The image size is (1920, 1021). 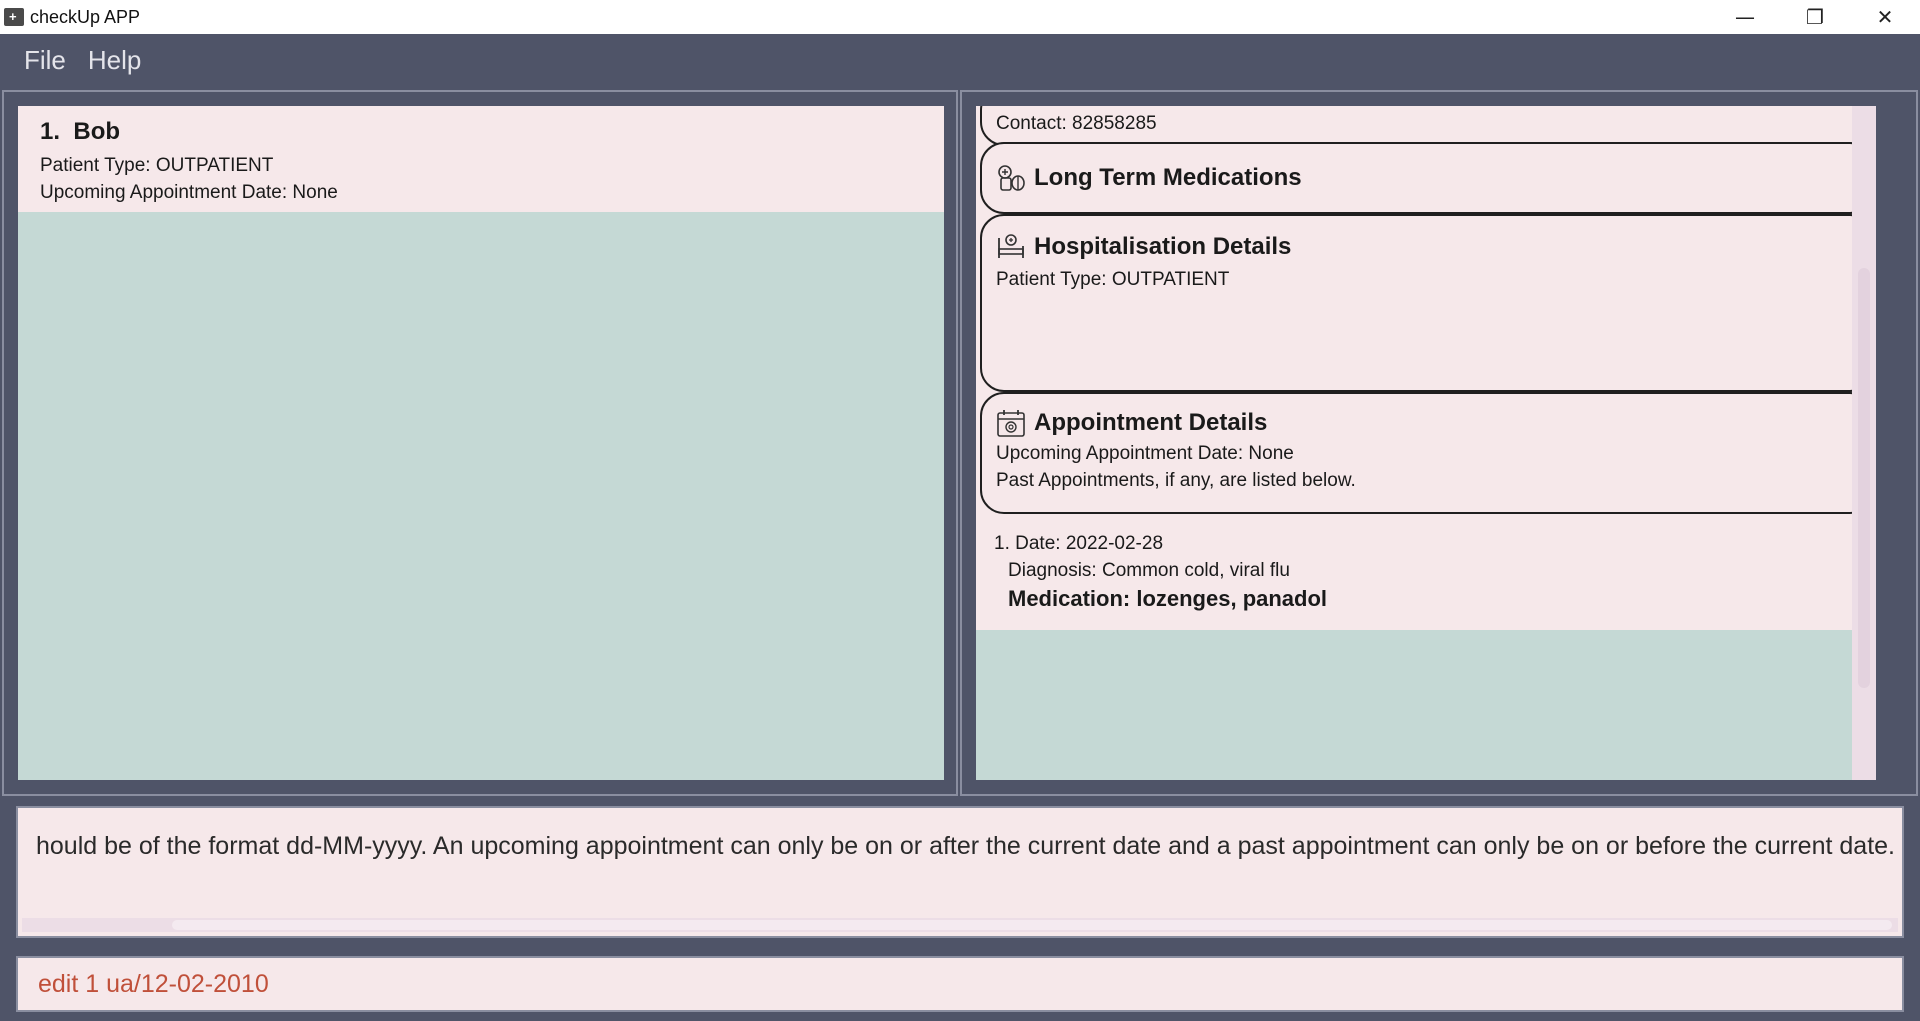 What do you see at coordinates (1149, 570) in the screenshot?
I see `past-appointment-diagnosis: Diagnosis: Common cold, viral flu` at bounding box center [1149, 570].